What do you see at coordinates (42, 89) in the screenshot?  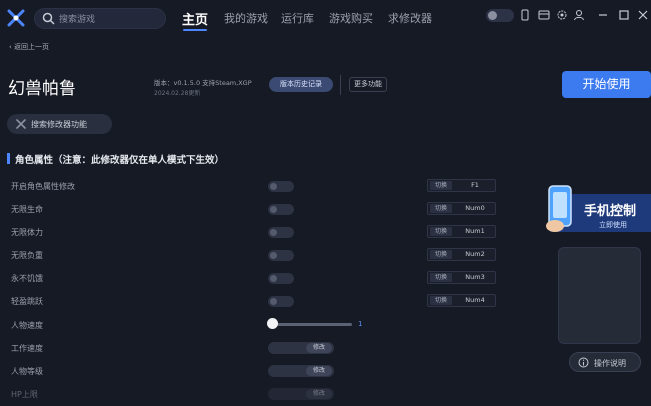 I see `game-title: 幻兽帕鲁` at bounding box center [42, 89].